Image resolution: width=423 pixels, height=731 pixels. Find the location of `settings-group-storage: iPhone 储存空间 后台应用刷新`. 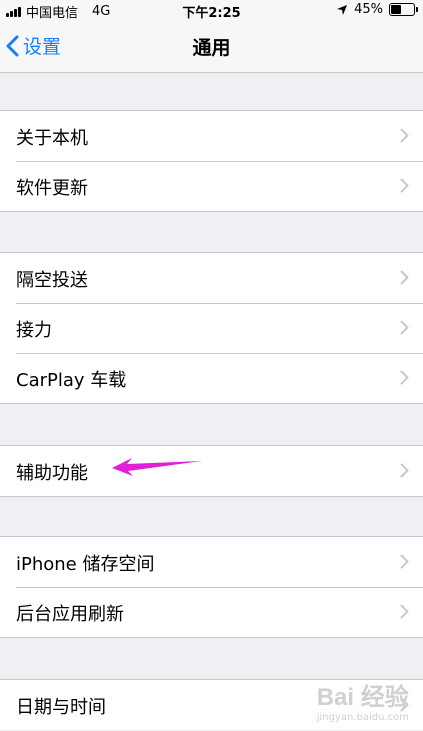

settings-group-storage: iPhone 储存空间 后台应用刷新 is located at coordinates (211, 587).